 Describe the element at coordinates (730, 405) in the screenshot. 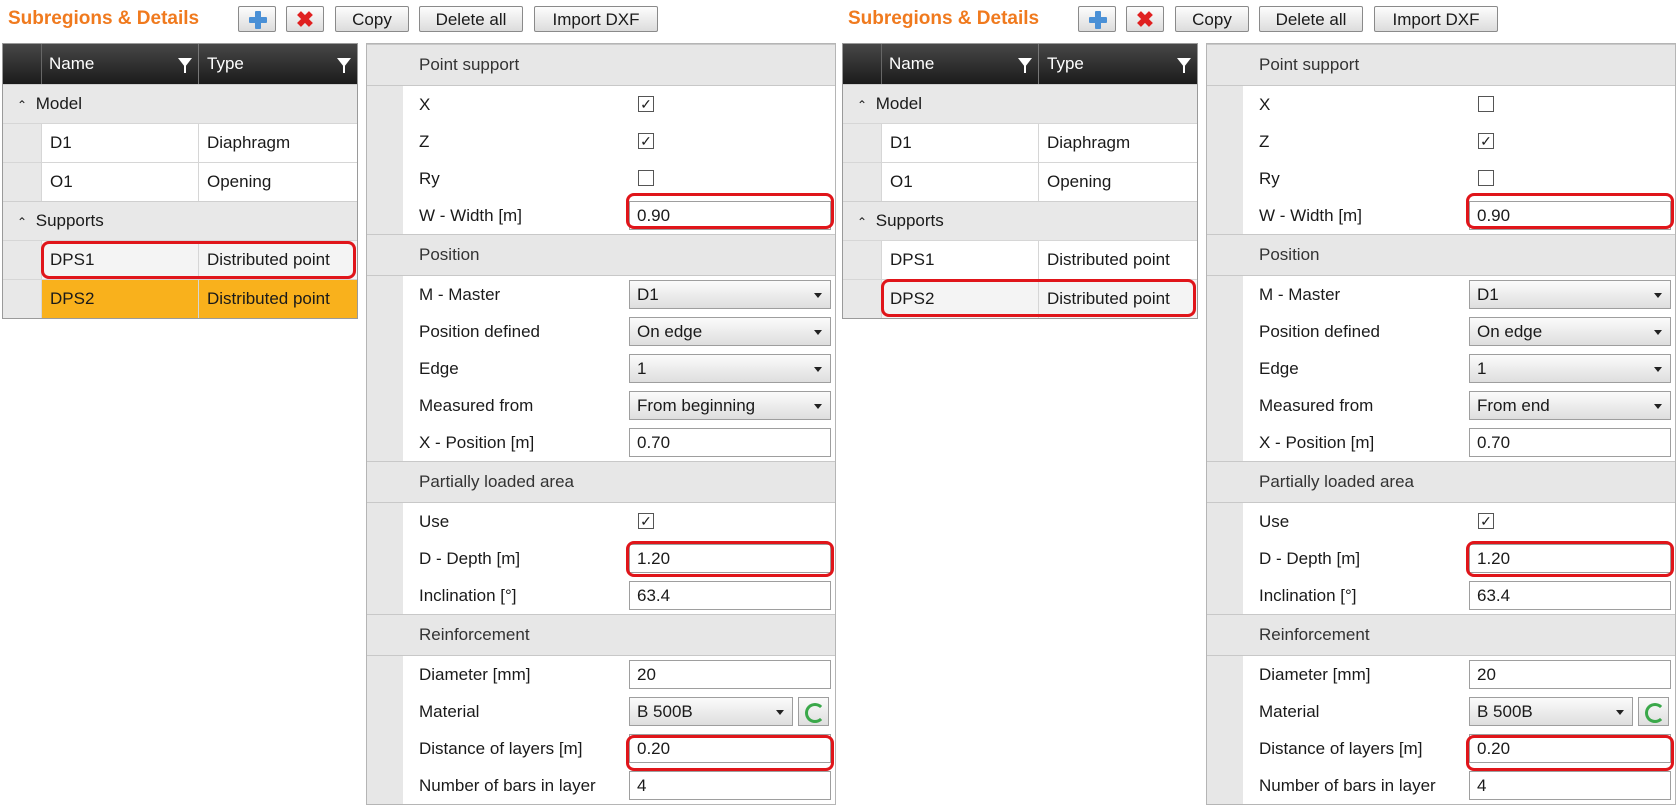

I see `measured-from-field: From beginning` at that location.